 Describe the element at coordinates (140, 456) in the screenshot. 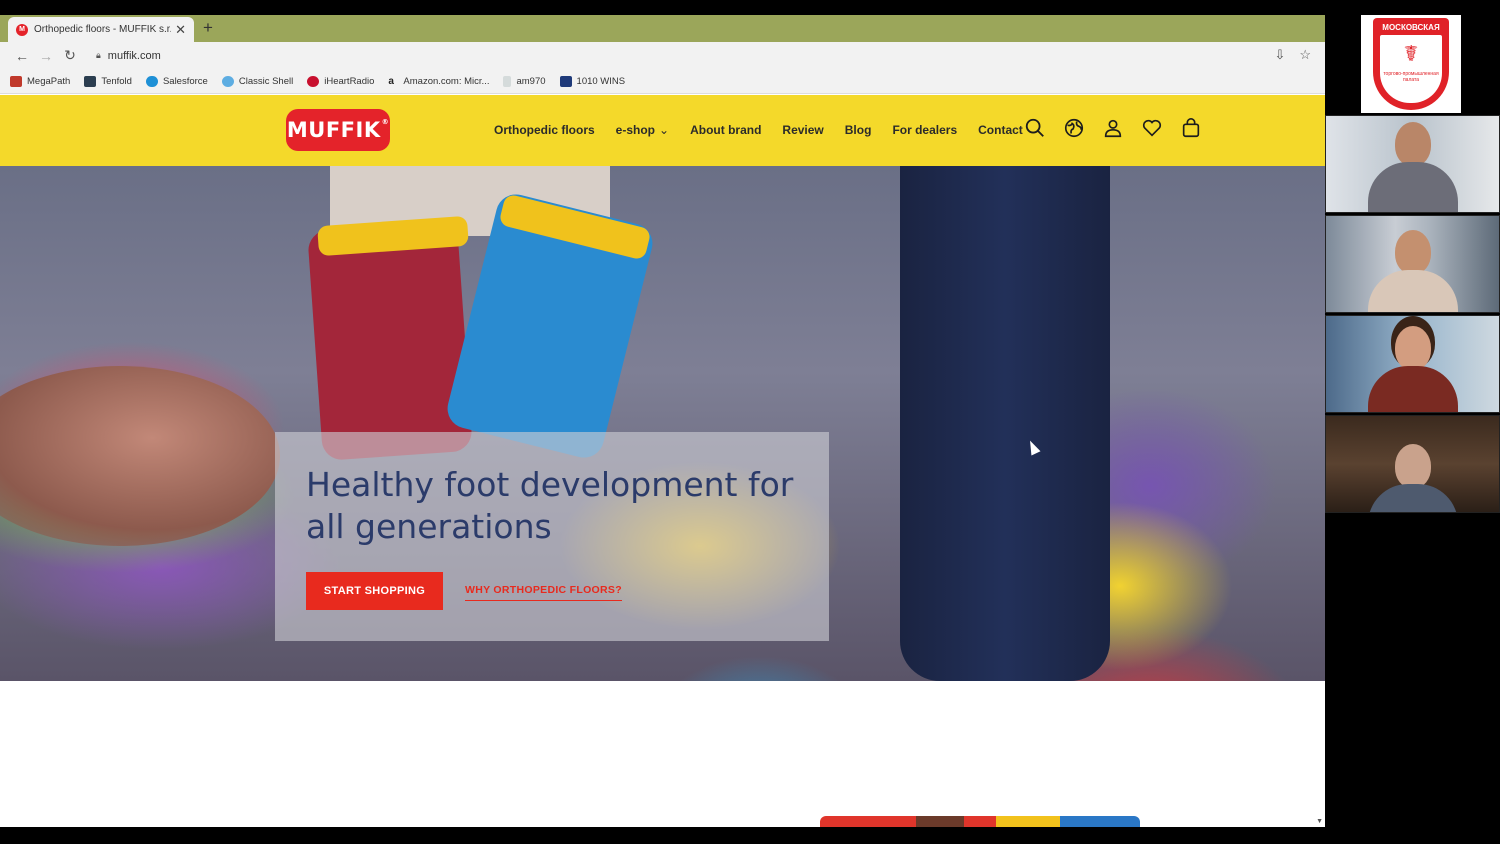

I see `hero-photo-hand` at that location.